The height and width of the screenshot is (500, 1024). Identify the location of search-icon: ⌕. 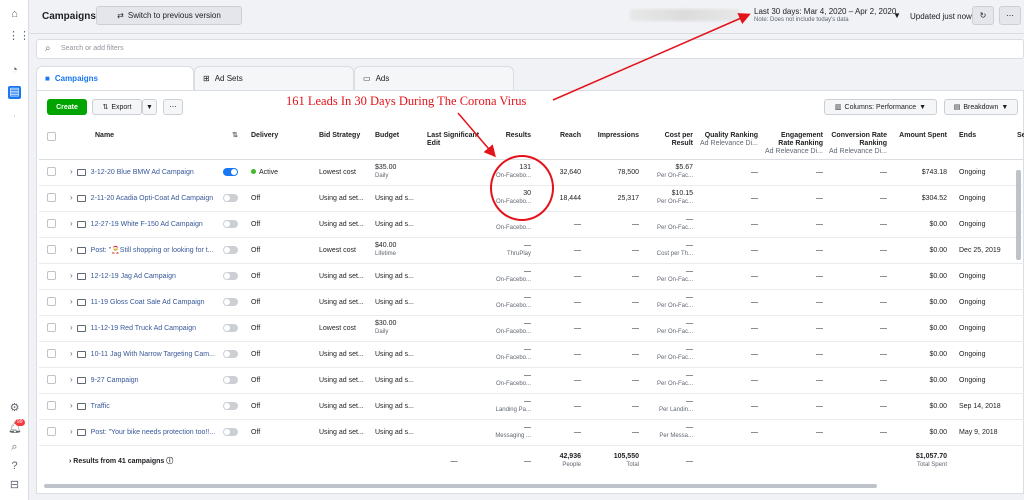
(14, 447).